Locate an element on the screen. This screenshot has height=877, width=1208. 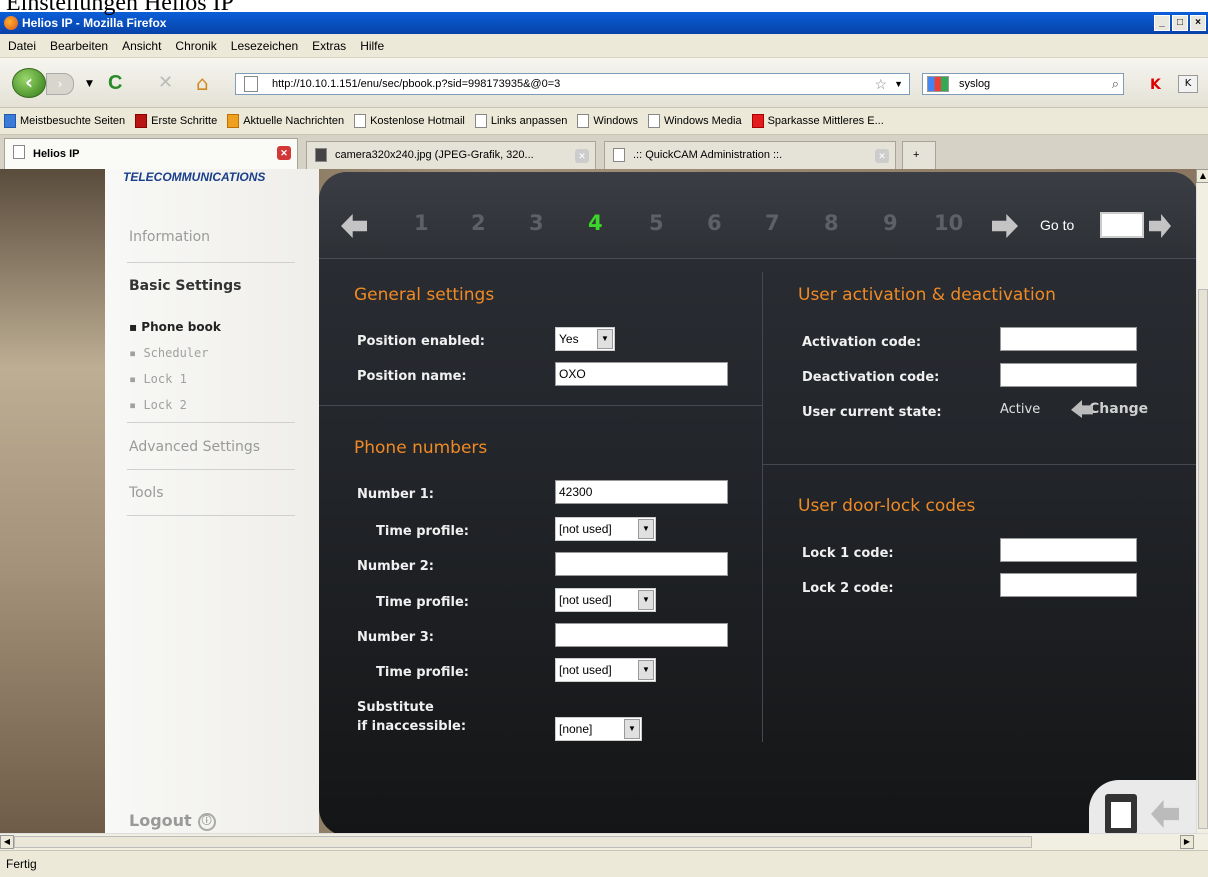
page-4-current: 4 is located at coordinates (595, 223).